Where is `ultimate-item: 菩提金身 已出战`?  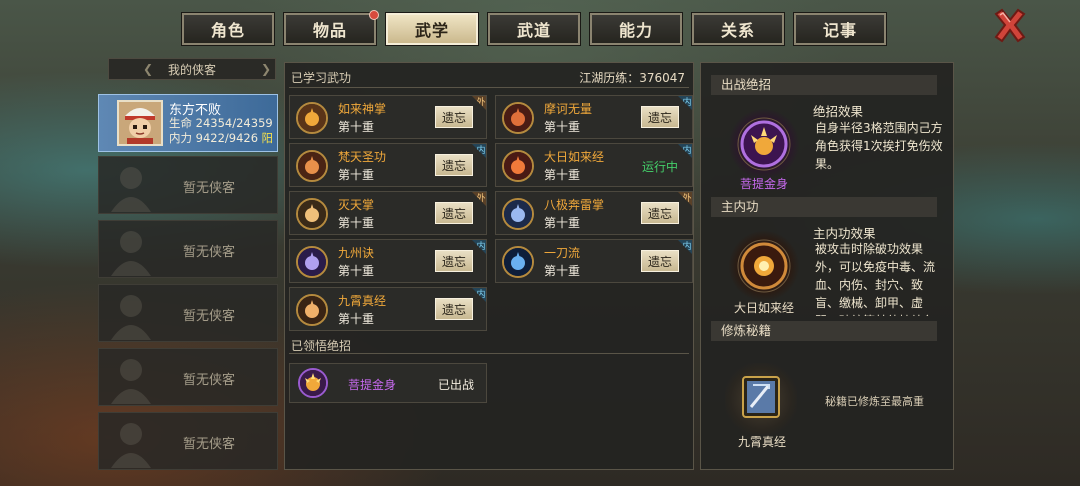
ultimate-item: 菩提金身 已出战 is located at coordinates (388, 383).